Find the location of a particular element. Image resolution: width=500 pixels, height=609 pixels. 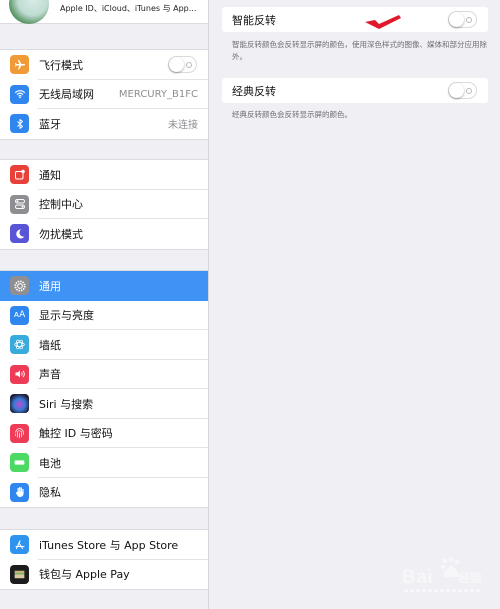

display-brightness-icon: ᴀA is located at coordinates (19, 315).